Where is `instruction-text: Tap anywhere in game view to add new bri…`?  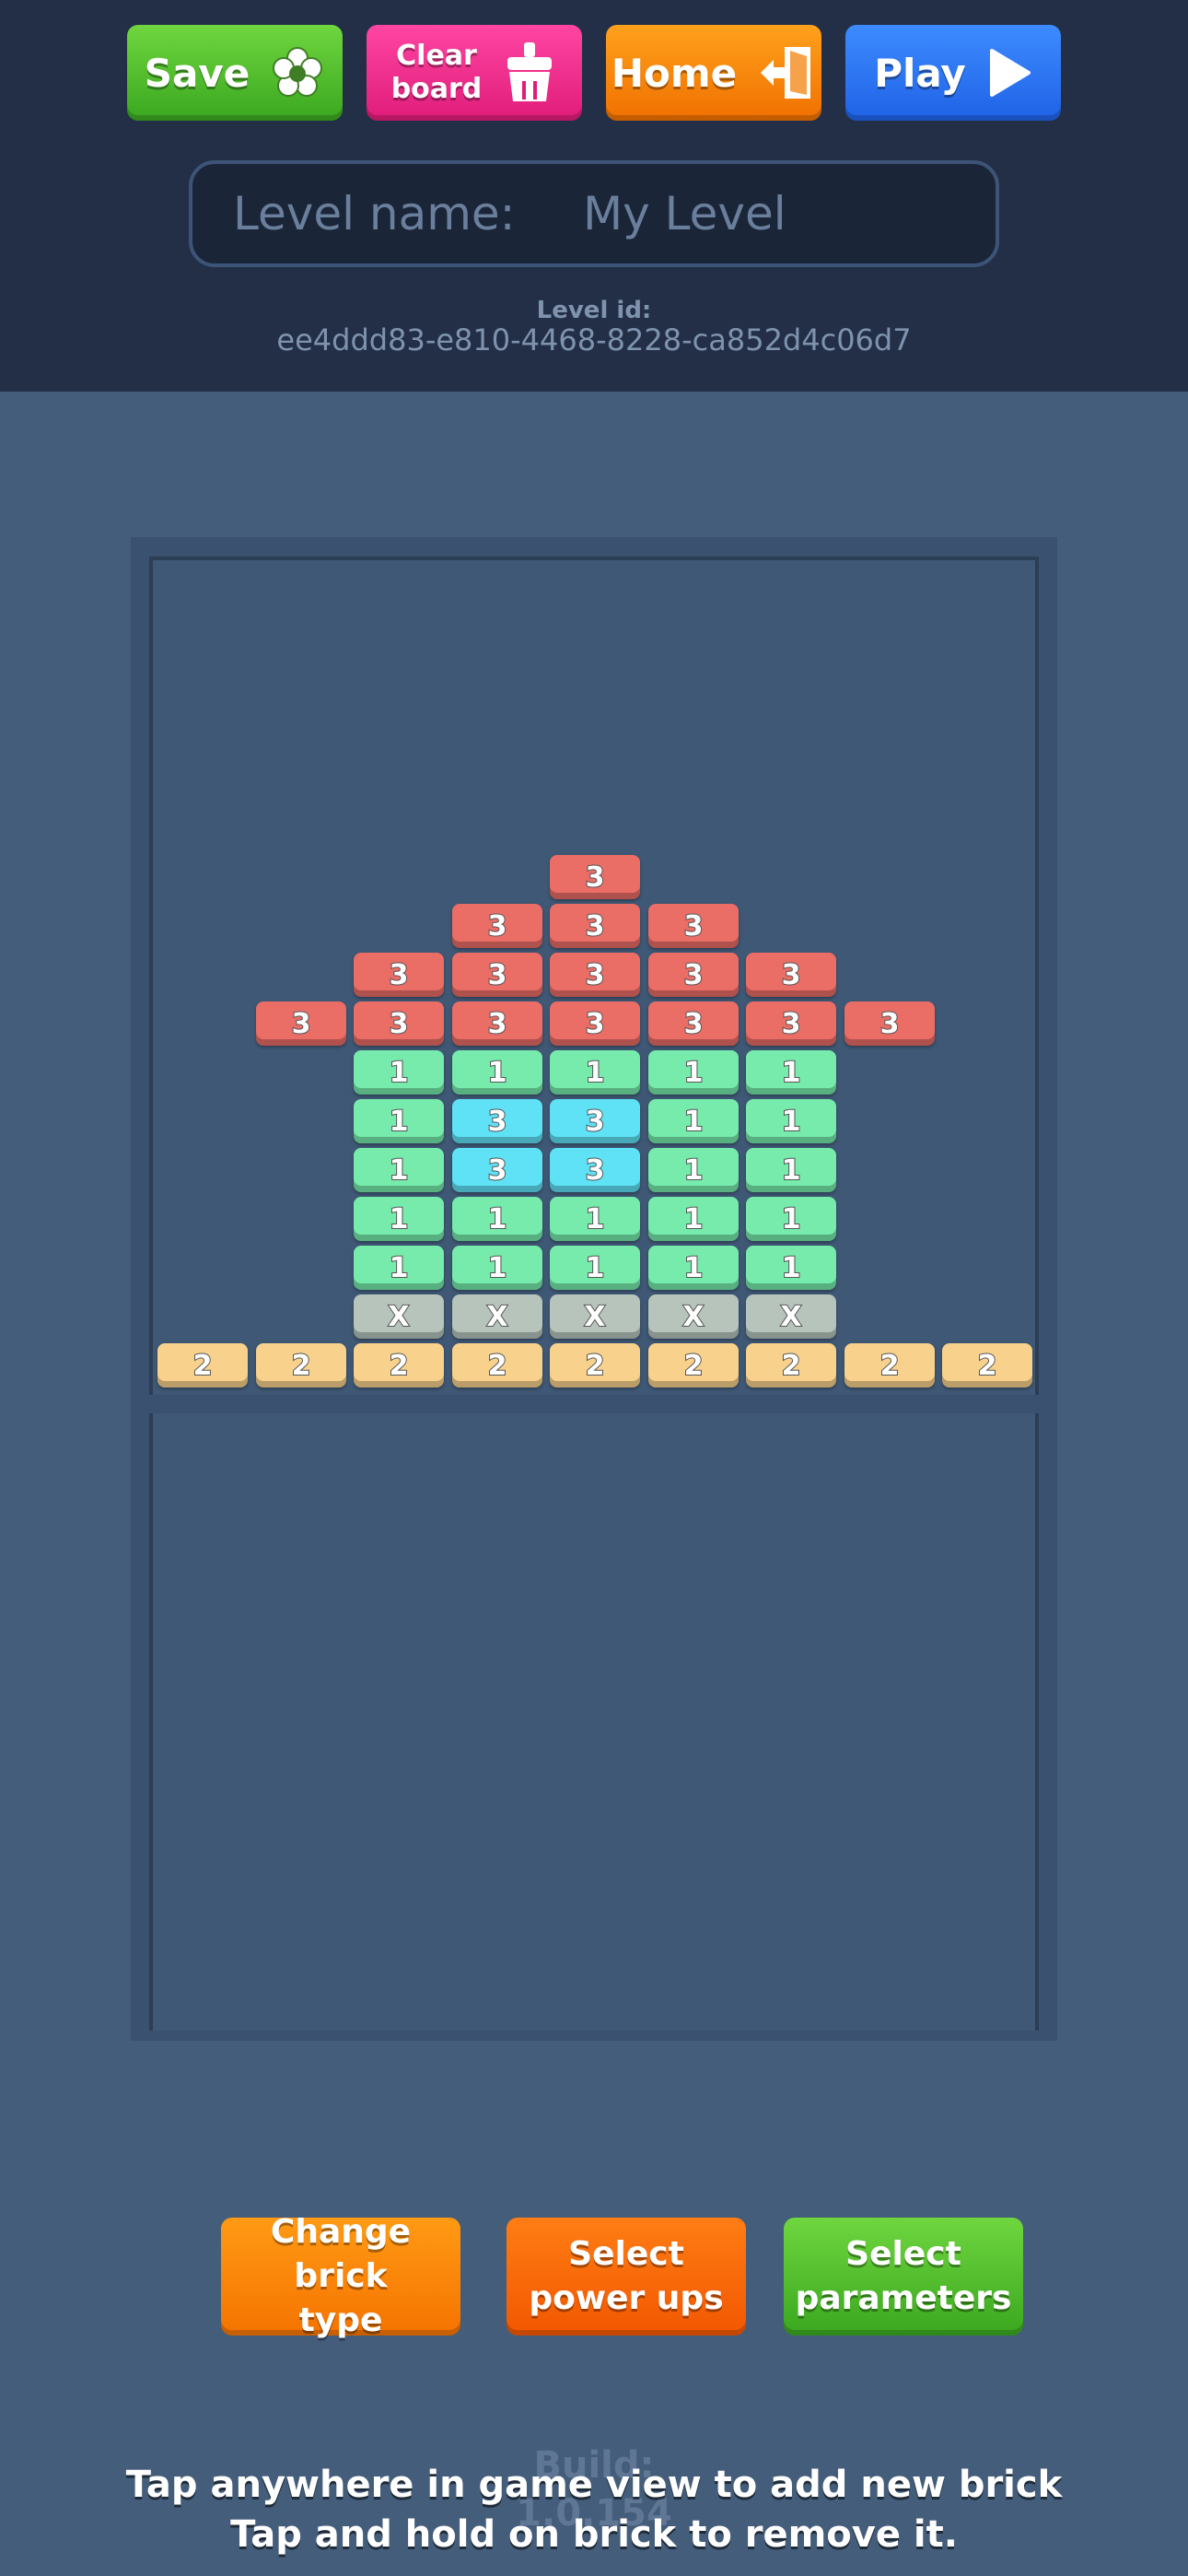 instruction-text: Tap anywhere in game view to add new bri… is located at coordinates (594, 2510).